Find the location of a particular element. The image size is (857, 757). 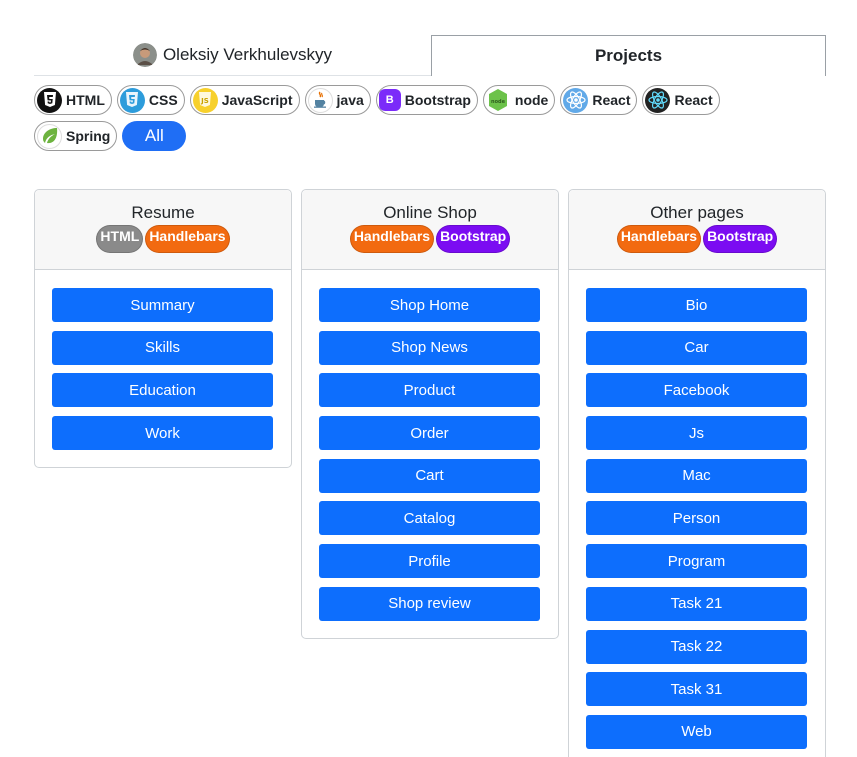

filter-label: JavaScript is located at coordinates (257, 100).